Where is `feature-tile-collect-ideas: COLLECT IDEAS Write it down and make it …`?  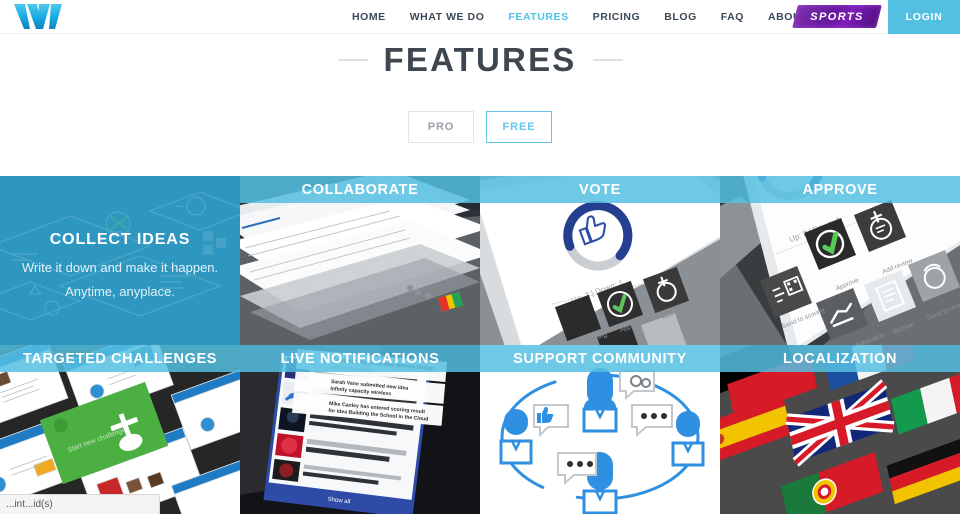 feature-tile-collect-ideas: COLLECT IDEAS Write it down and make it … is located at coordinates (120, 260).